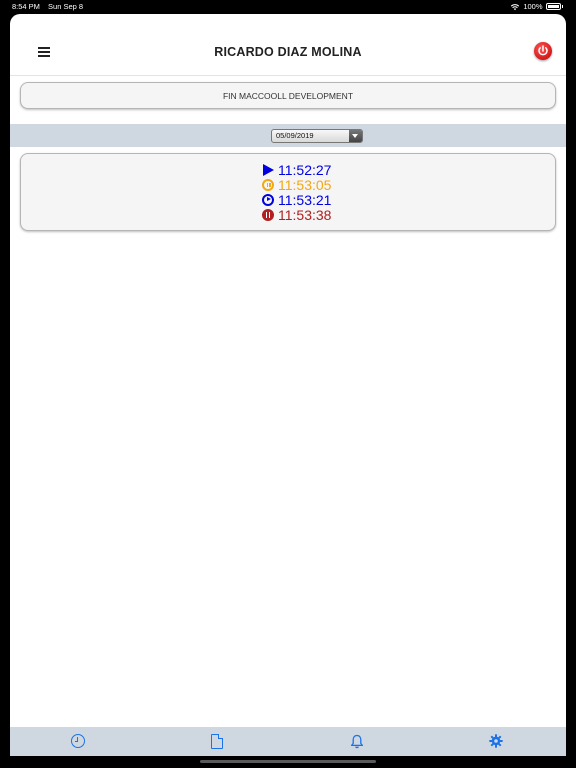 The image size is (576, 768). What do you see at coordinates (355, 136) in the screenshot?
I see `chevron-down-icon` at bounding box center [355, 136].